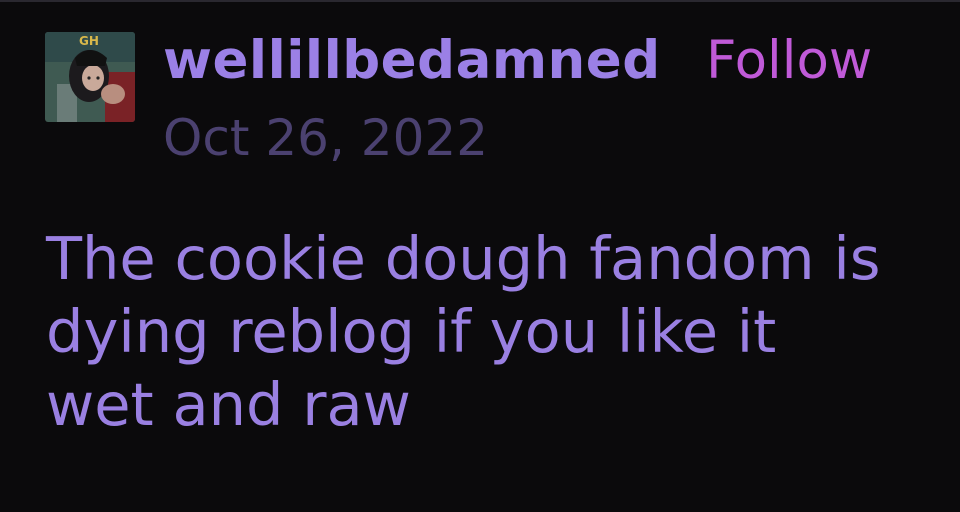  Describe the element at coordinates (463, 258) in the screenshot. I see `post-text-line: The cookie dough fandom is` at that location.